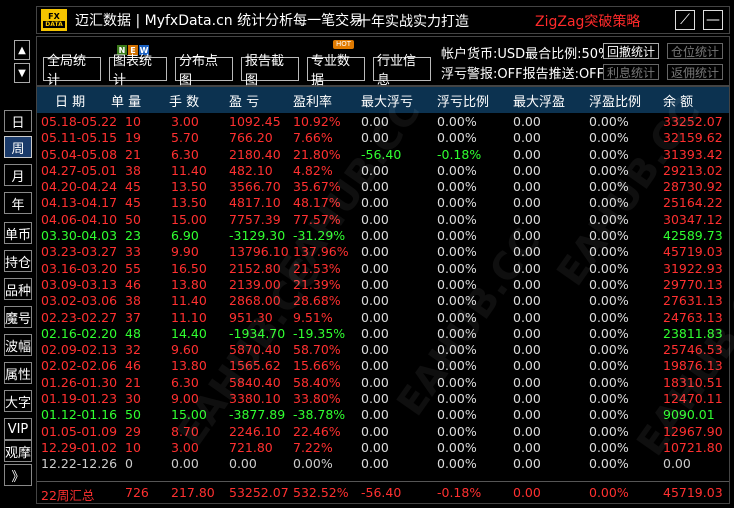 Image resolution: width=734 pixels, height=508 pixels. Describe the element at coordinates (312, 100) in the screenshot. I see `col-rate: 盈利率` at that location.